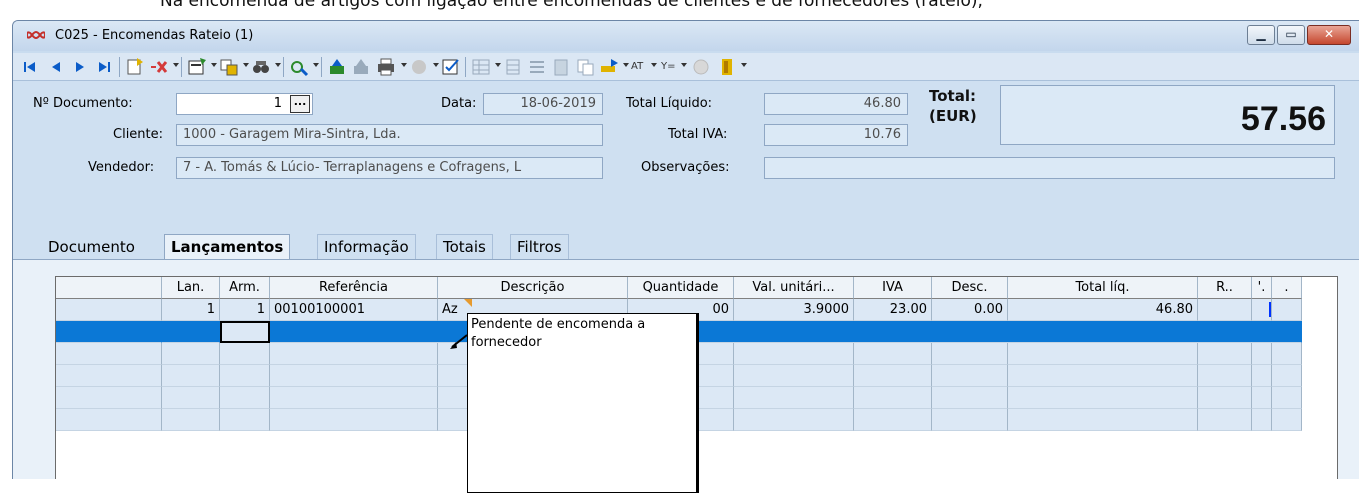  Describe the element at coordinates (366, 247) in the screenshot. I see `tab-informacao: Informação` at that location.